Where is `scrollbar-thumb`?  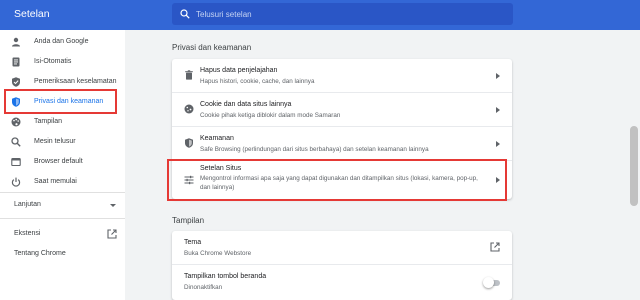
scrollbar-thumb is located at coordinates (634, 166).